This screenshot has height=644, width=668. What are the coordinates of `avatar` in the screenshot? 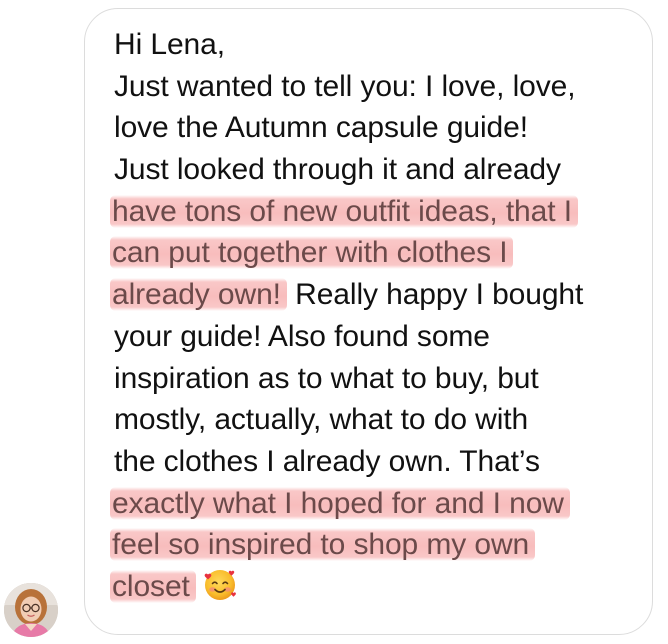 It's located at (31, 610).